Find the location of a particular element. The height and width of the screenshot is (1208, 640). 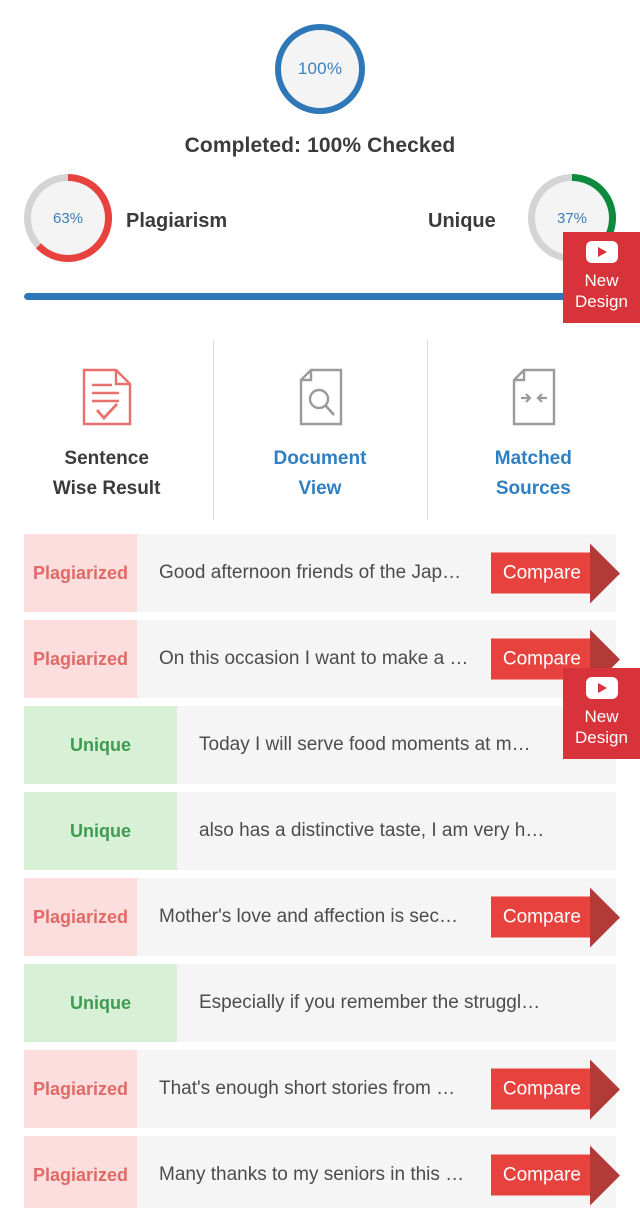

unique-label: Unique is located at coordinates (462, 221).